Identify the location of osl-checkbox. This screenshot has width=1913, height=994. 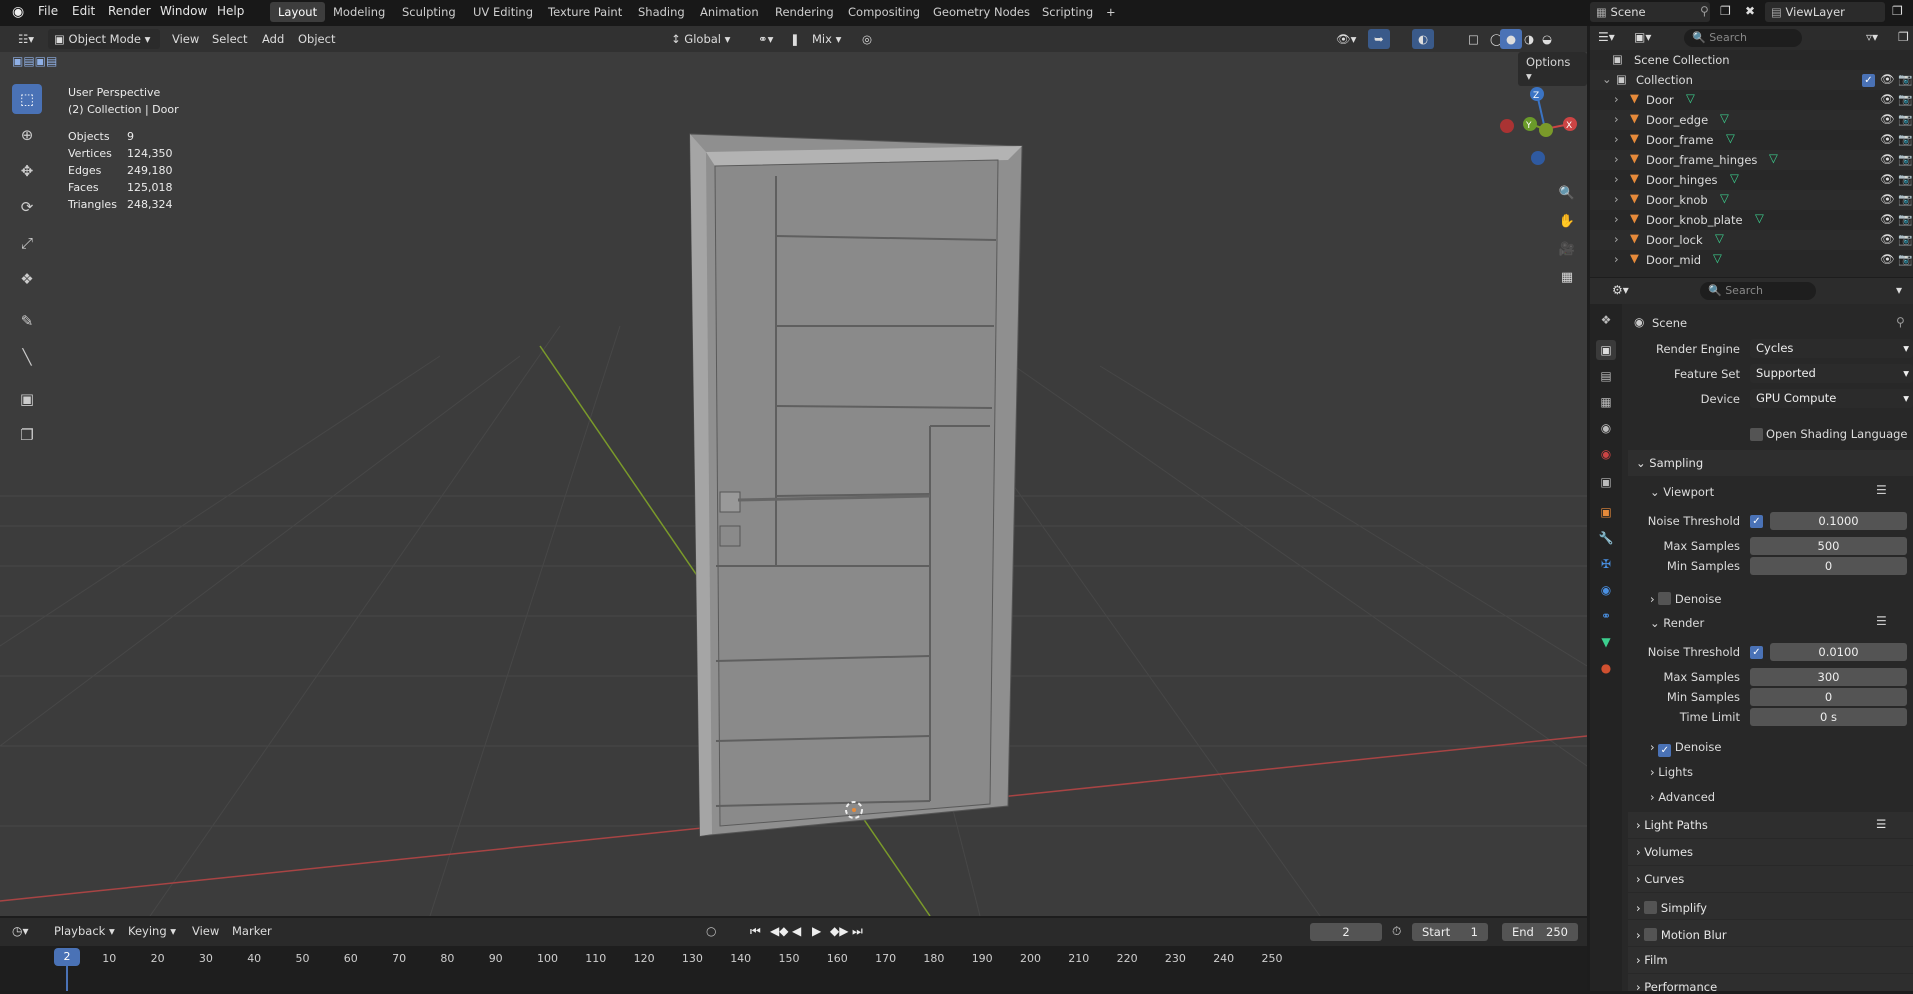
(1756, 434).